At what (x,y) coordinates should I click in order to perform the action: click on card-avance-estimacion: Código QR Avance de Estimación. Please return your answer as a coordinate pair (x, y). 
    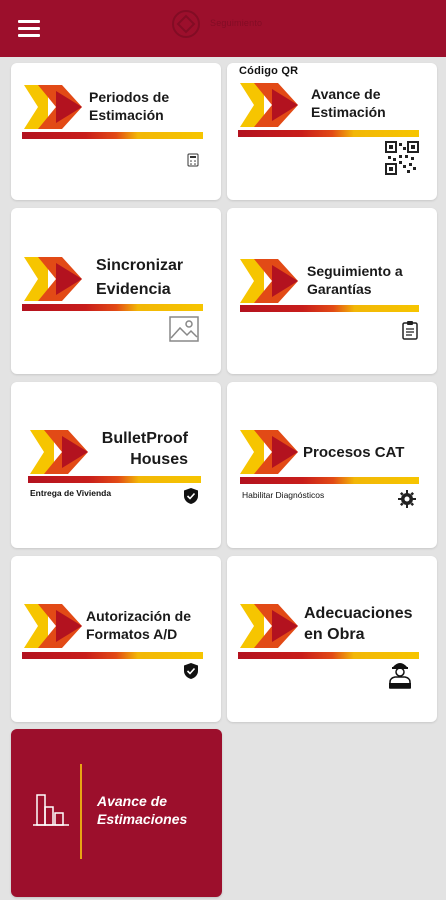
    Looking at the image, I should click on (332, 131).